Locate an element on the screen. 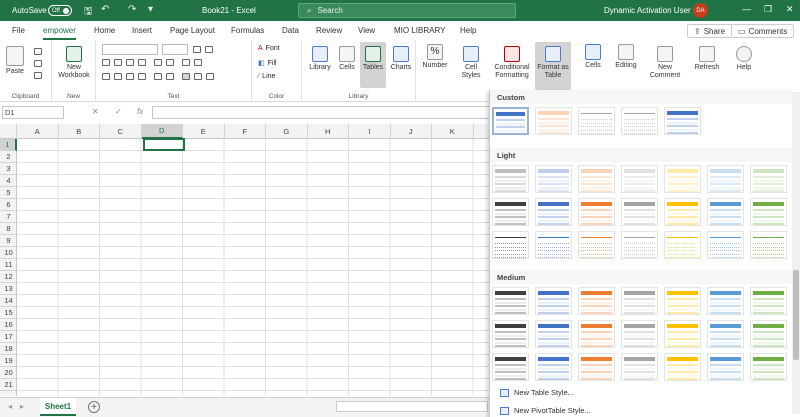 The image size is (800, 417). gallery-scroll-thumb is located at coordinates (796, 315).